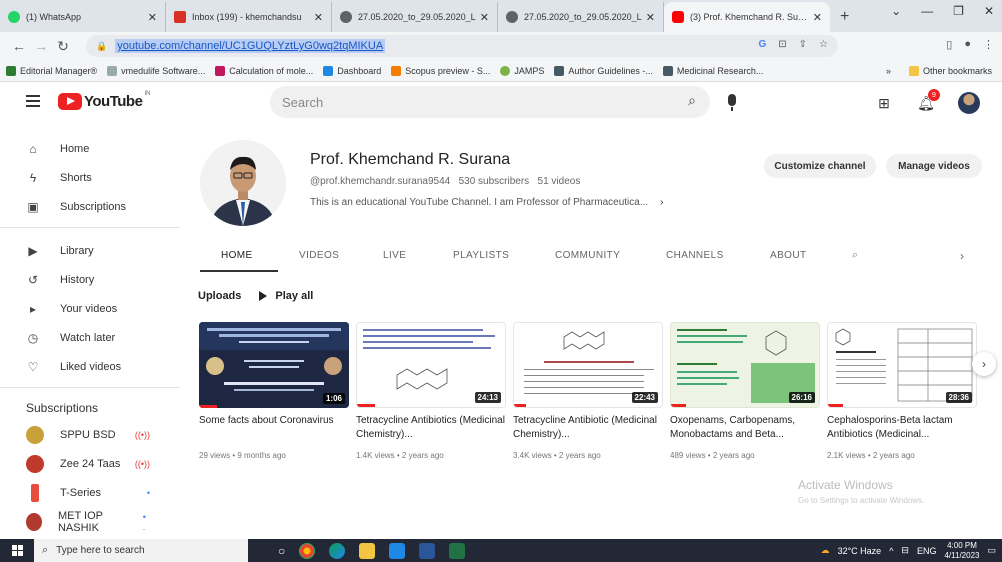  I want to click on clock: 4:00 PM 4/11/2023, so click(961, 551).